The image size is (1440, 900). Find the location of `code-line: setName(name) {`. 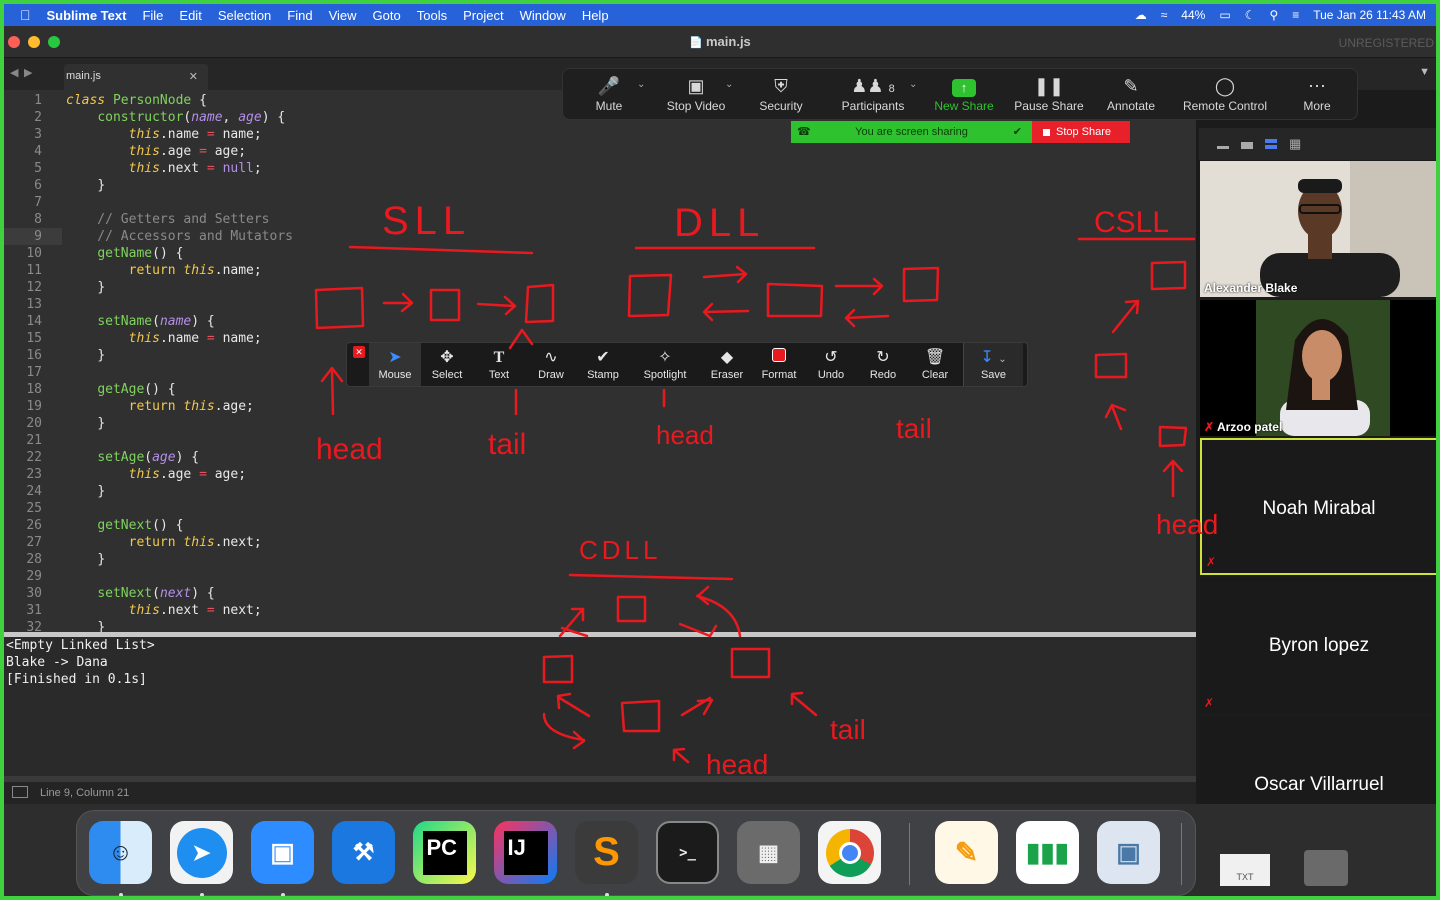

code-line: setName(name) { is located at coordinates (156, 321).